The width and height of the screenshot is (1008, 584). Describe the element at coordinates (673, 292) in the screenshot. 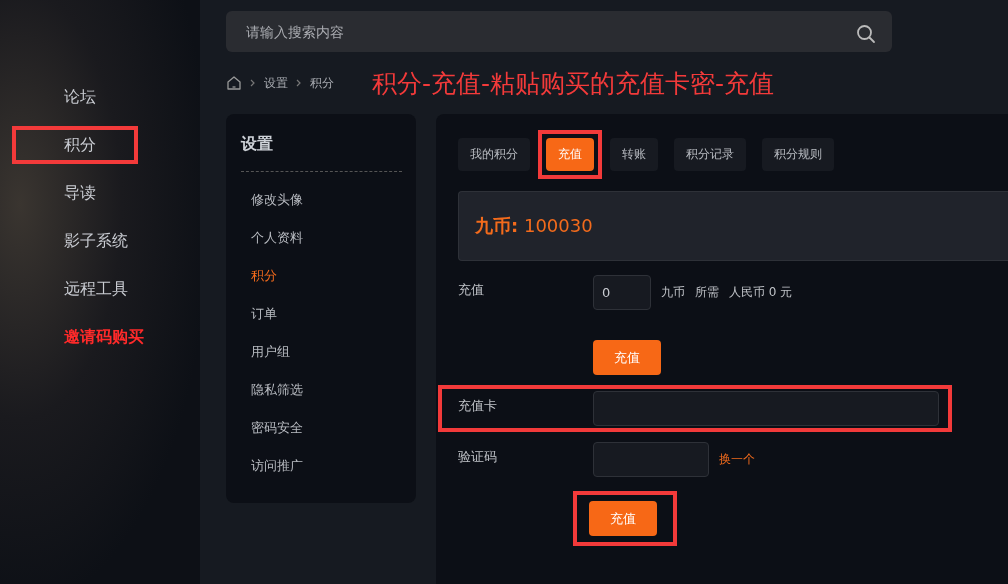

I see `unit-text: 九币` at that location.